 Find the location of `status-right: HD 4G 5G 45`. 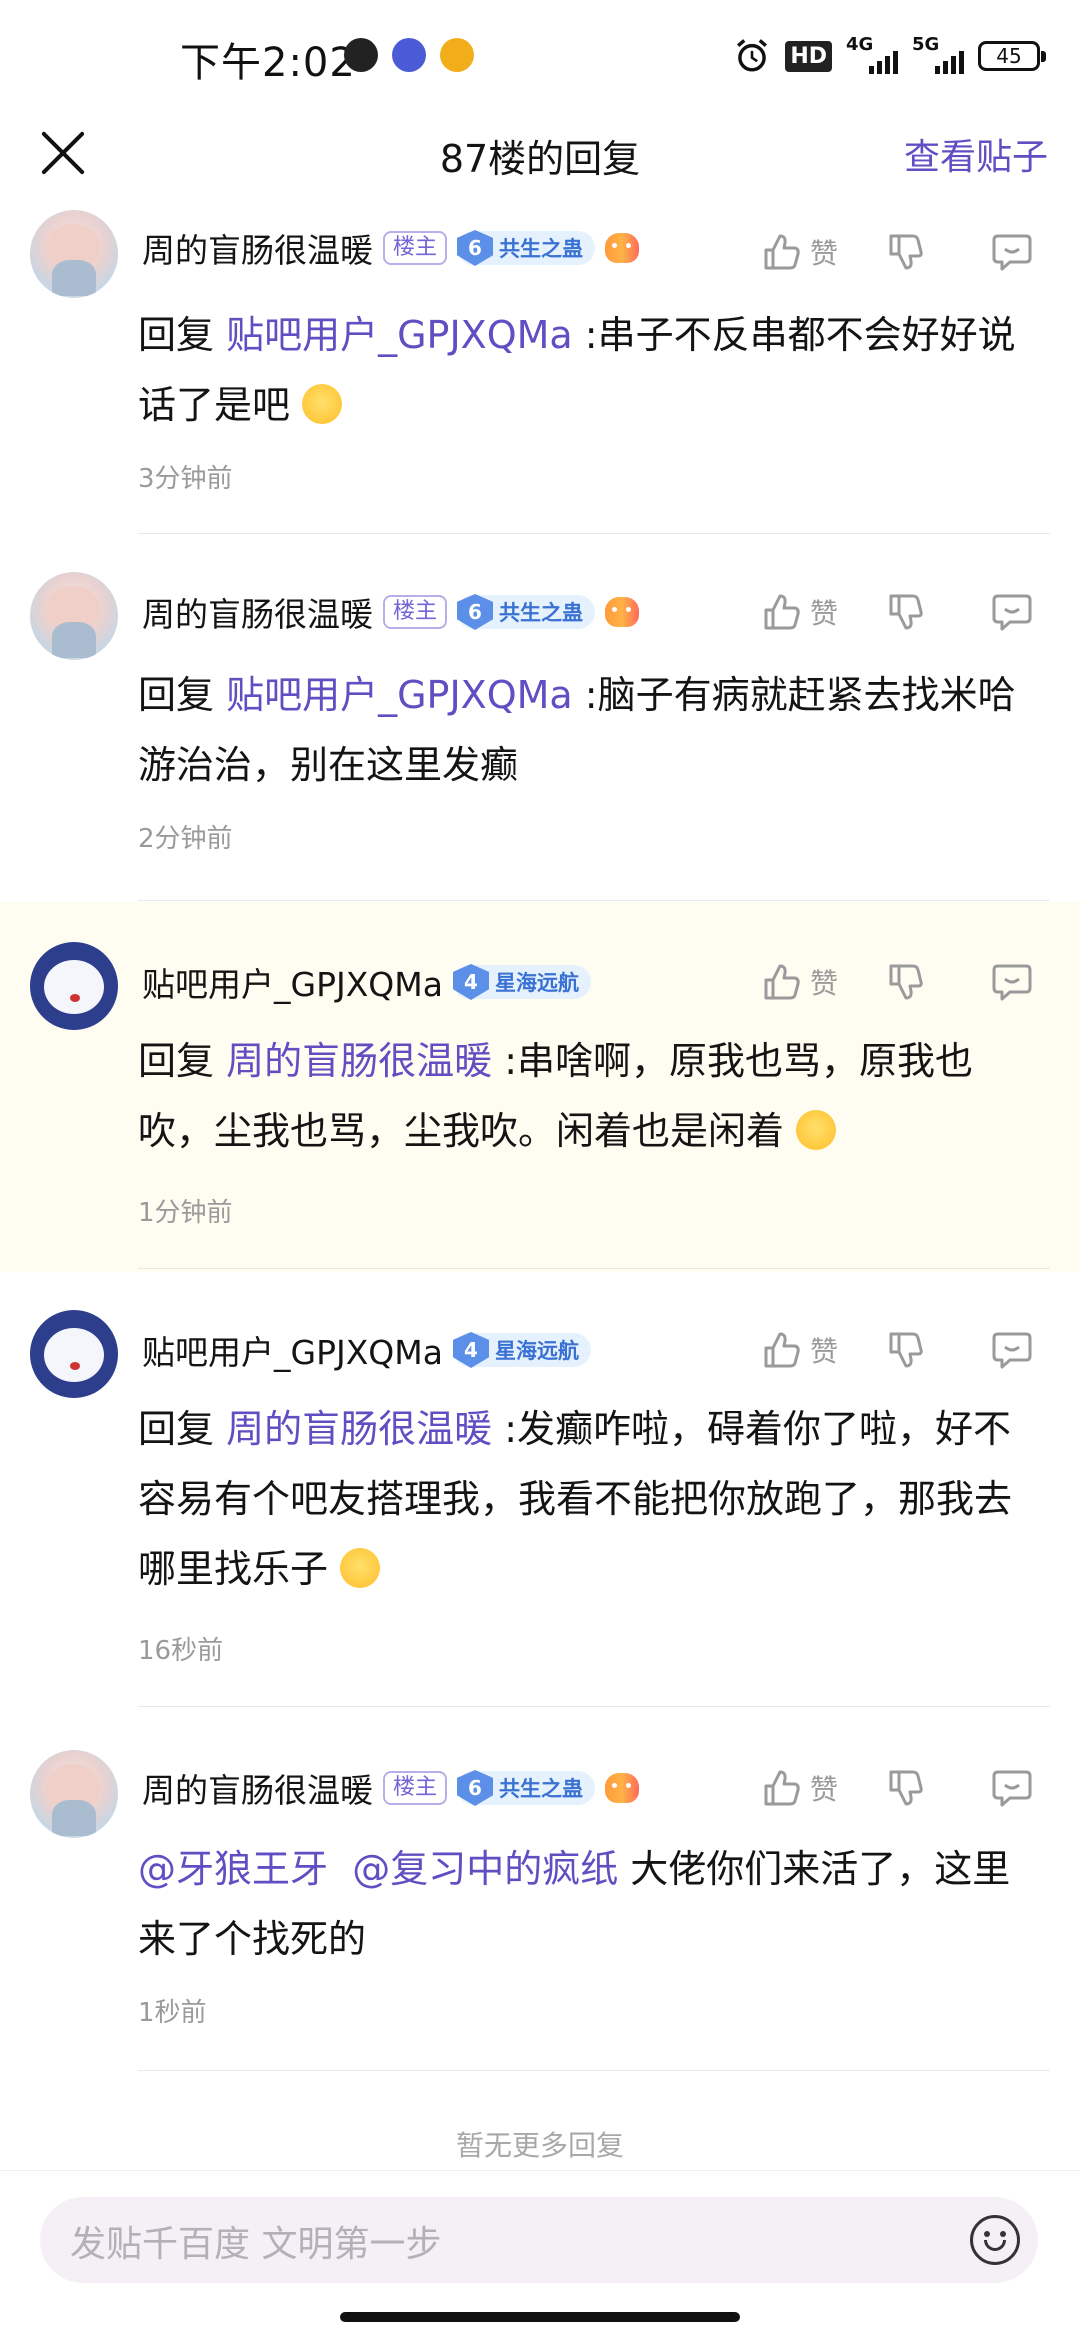

status-right: HD 4G 5G 45 is located at coordinates (889, 56).